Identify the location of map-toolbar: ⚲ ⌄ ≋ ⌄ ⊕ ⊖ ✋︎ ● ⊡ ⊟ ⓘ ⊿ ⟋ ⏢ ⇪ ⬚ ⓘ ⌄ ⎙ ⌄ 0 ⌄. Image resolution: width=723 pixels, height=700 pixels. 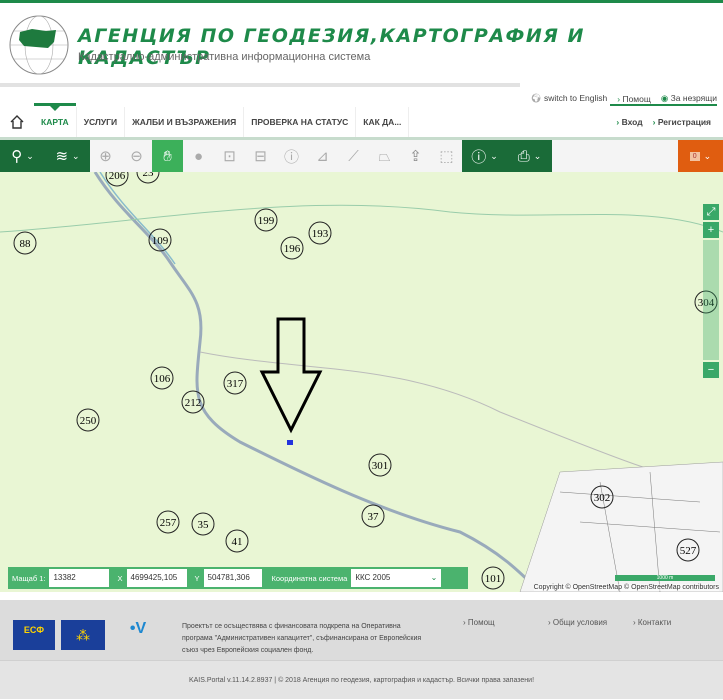
(361, 156).